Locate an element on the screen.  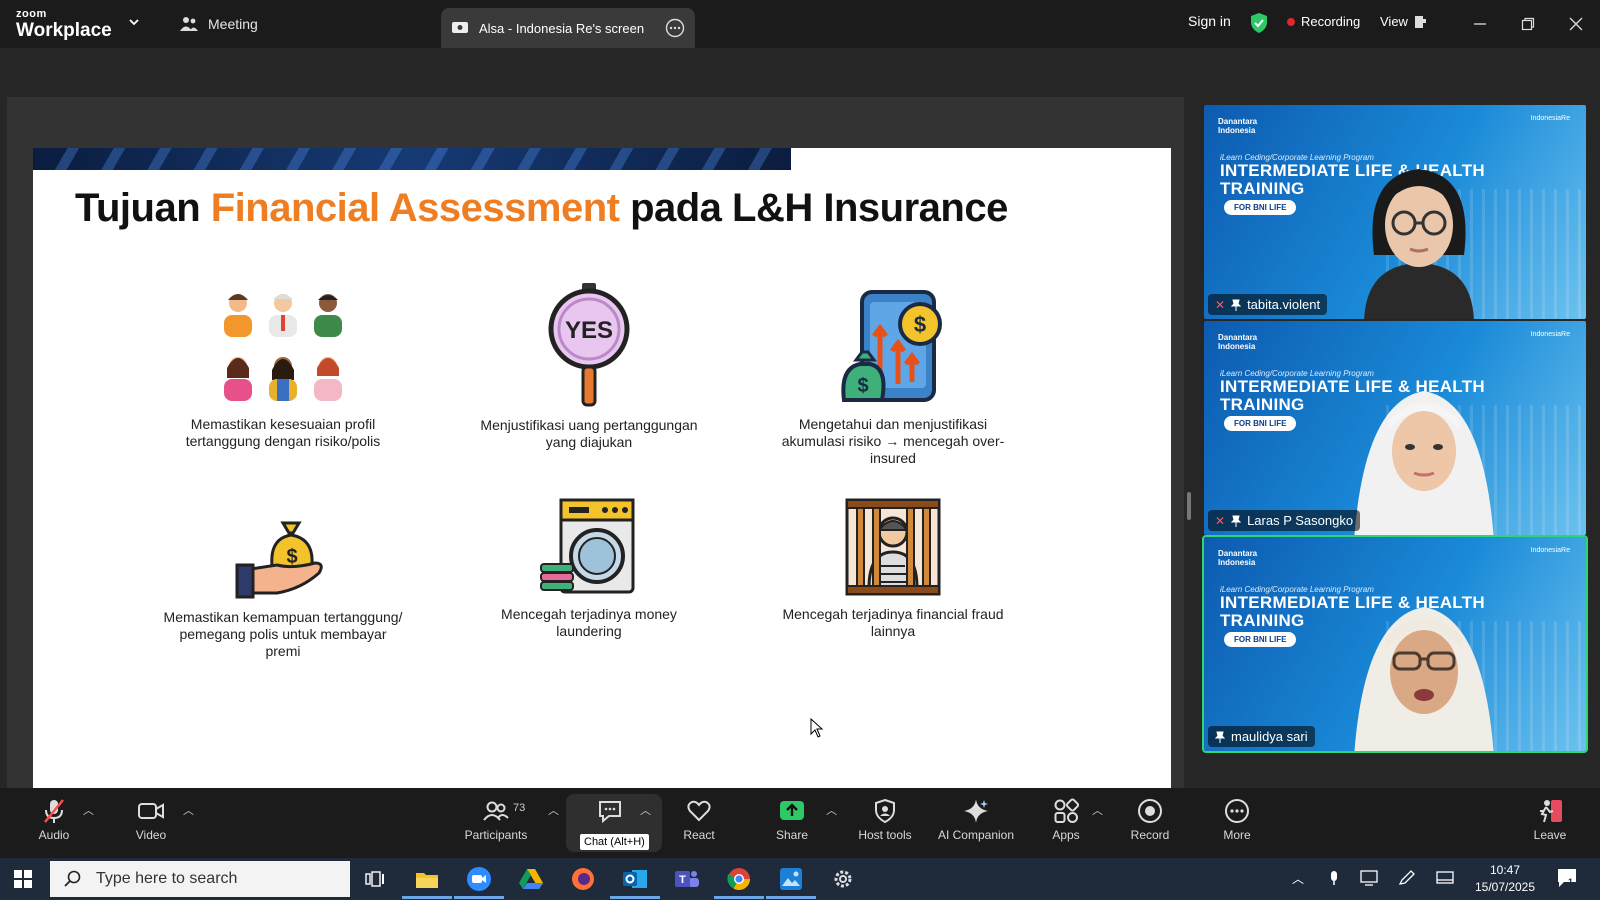
more-options-icon is located at coordinates (675, 28).